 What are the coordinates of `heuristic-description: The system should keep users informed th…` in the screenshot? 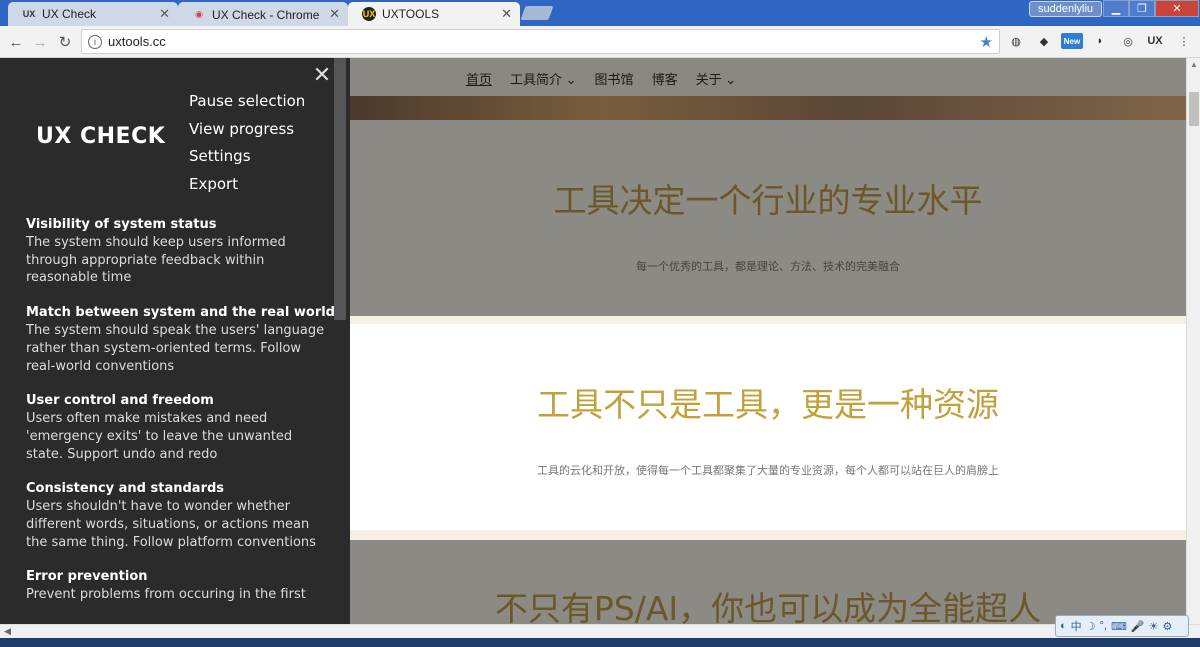 It's located at (156, 260).